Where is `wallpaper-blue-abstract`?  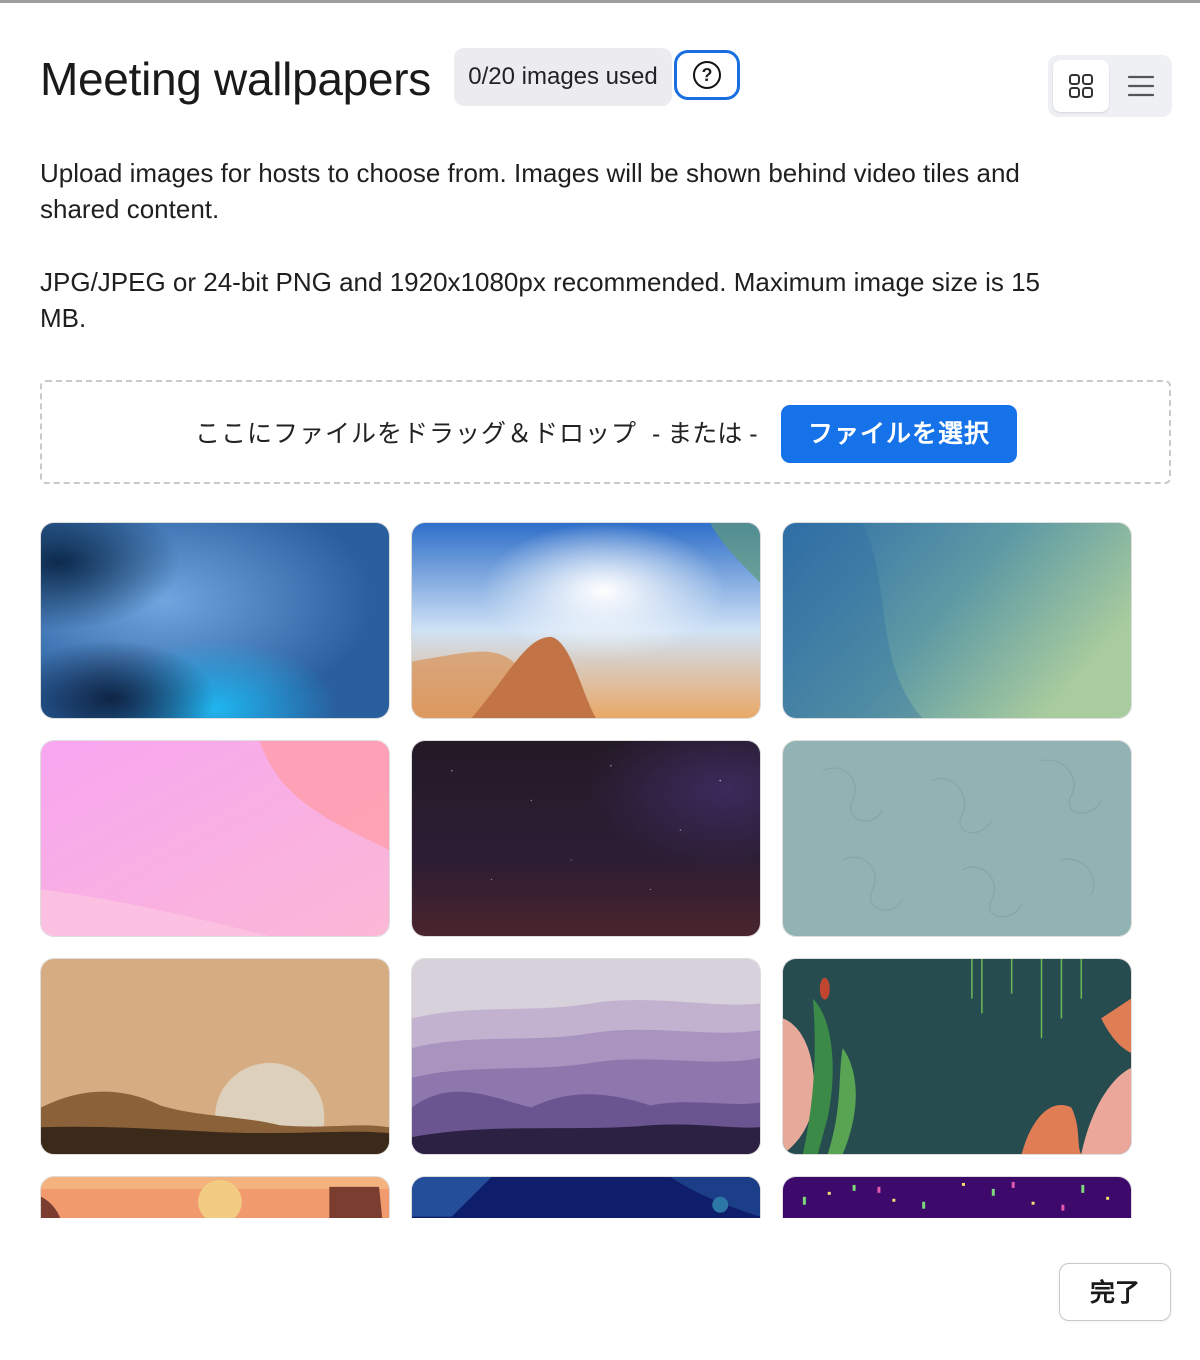
wallpaper-blue-abstract is located at coordinates (215, 620).